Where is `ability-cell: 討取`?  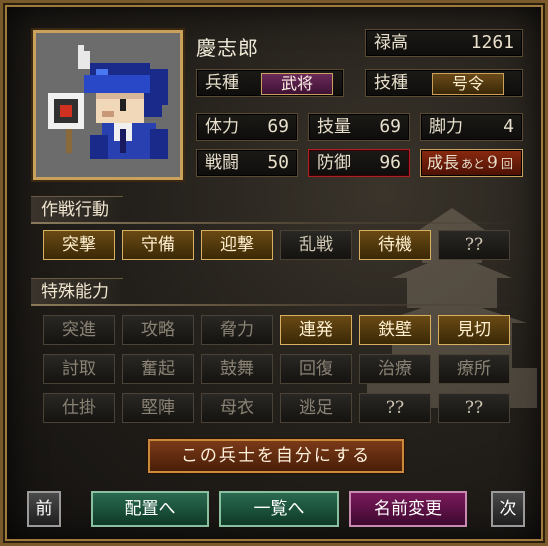
ability-cell: 討取 is located at coordinates (79, 369).